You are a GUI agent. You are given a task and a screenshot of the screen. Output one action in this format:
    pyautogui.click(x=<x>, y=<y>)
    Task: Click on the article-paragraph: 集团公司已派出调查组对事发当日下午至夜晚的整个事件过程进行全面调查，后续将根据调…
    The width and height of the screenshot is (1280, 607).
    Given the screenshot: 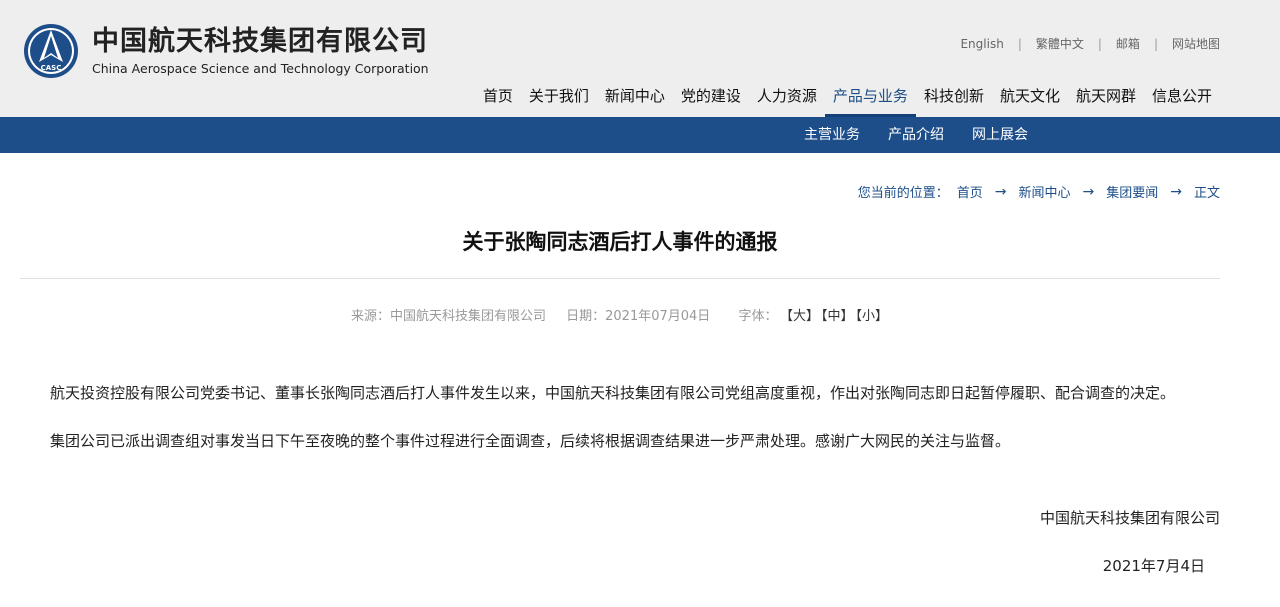 What is the action you would take?
    pyautogui.click(x=530, y=441)
    